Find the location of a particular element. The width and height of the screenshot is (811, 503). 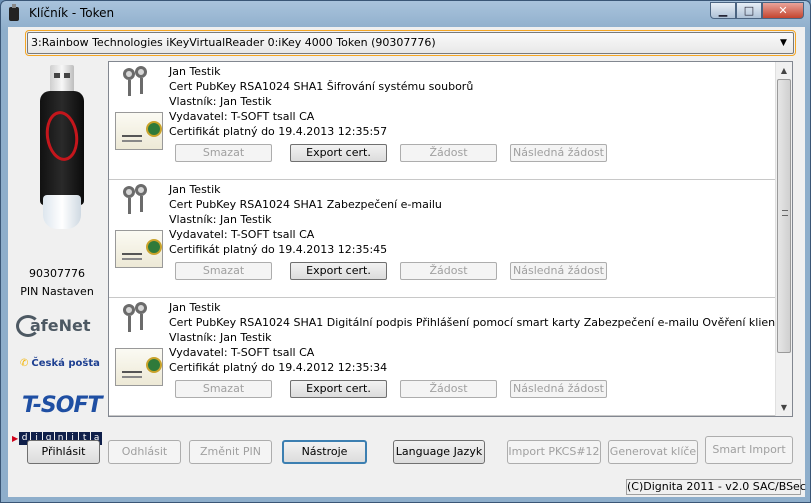

pin-state: PIN Nastaven is located at coordinates (57, 291).